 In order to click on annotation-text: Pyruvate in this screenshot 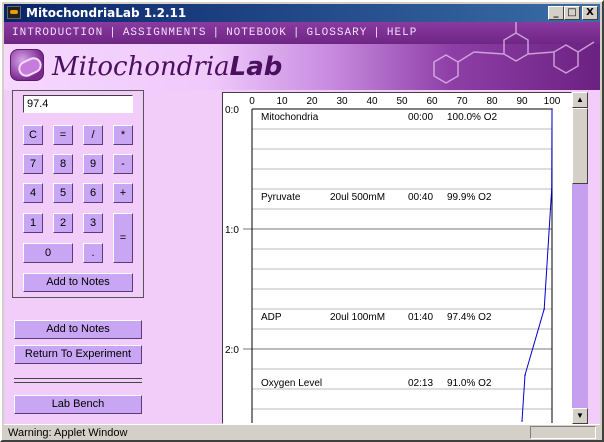, I will do `click(281, 197)`.